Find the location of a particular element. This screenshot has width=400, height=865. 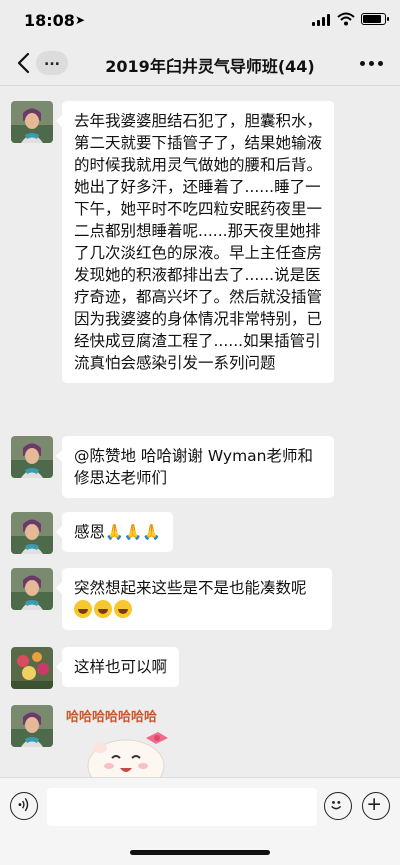

voice-wave-icon is located at coordinates (23, 804).